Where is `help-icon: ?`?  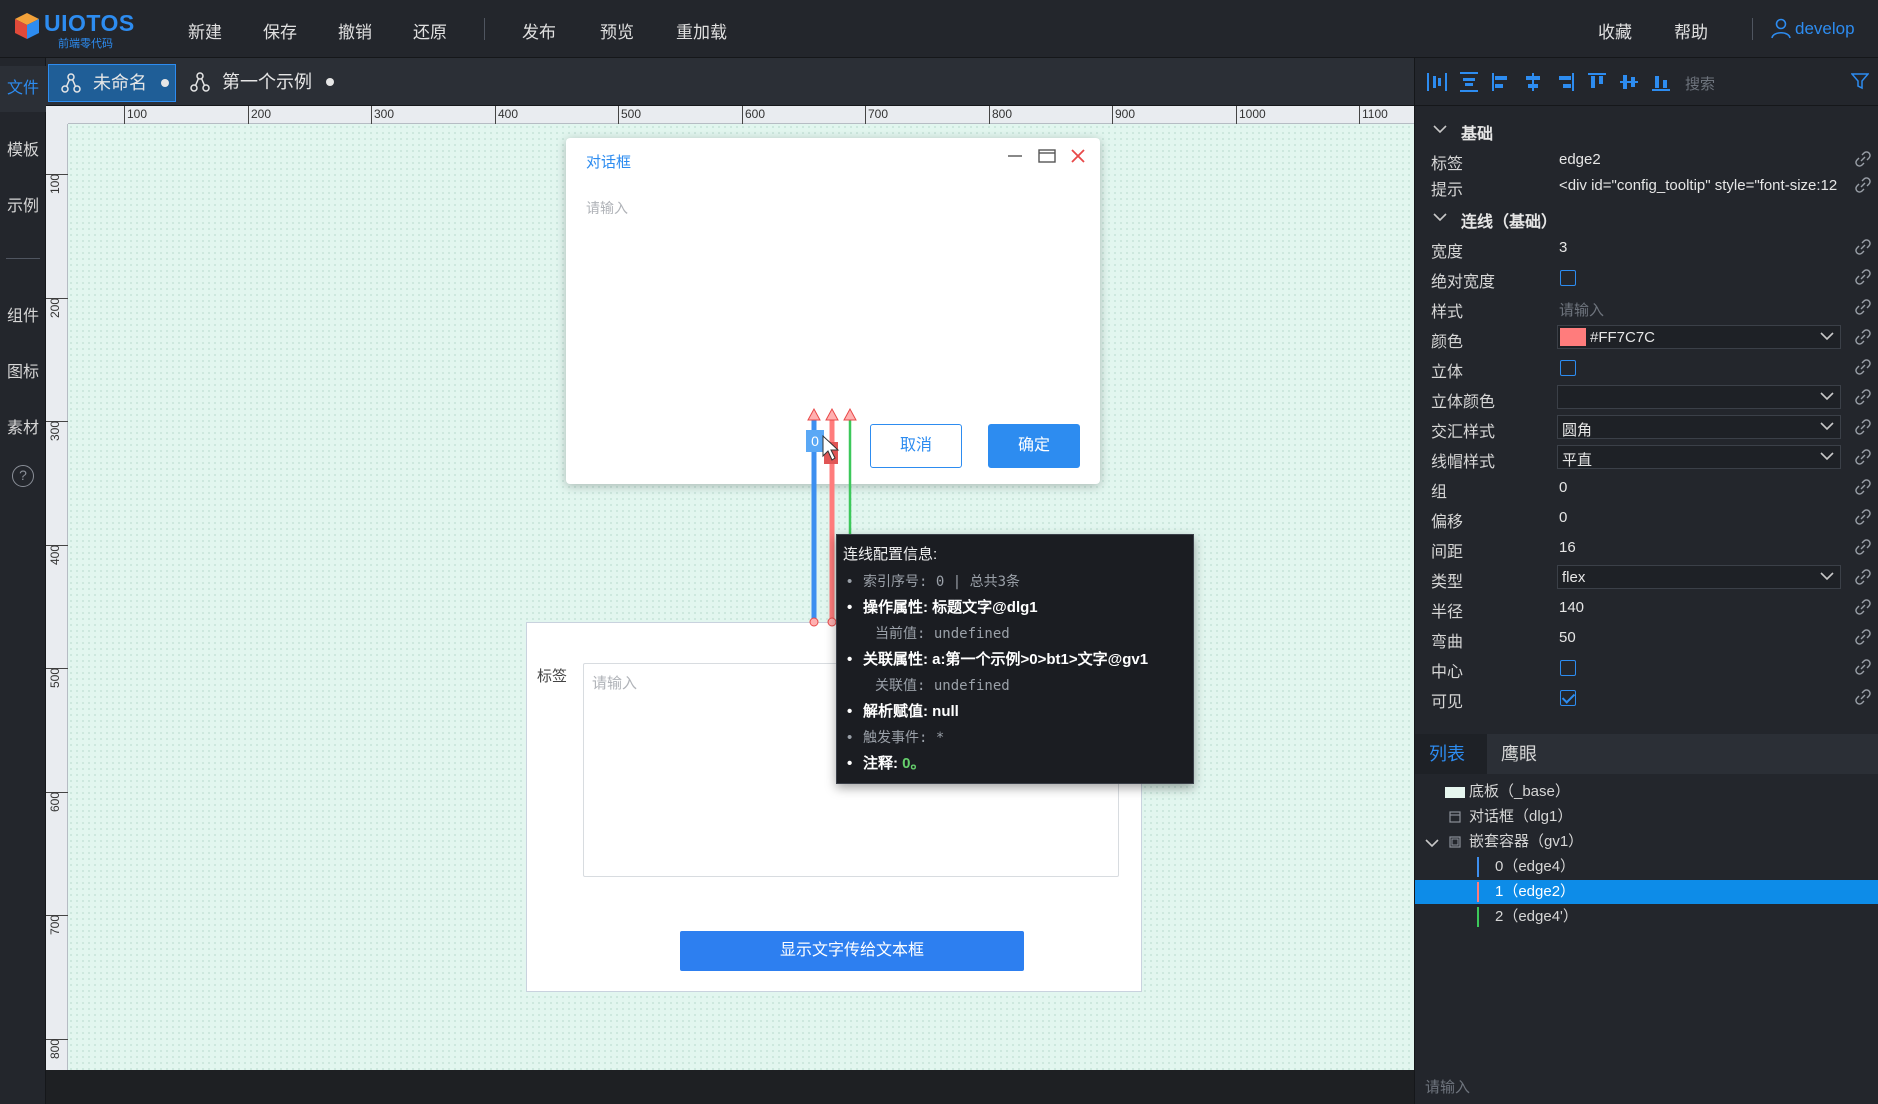
help-icon: ? is located at coordinates (23, 476).